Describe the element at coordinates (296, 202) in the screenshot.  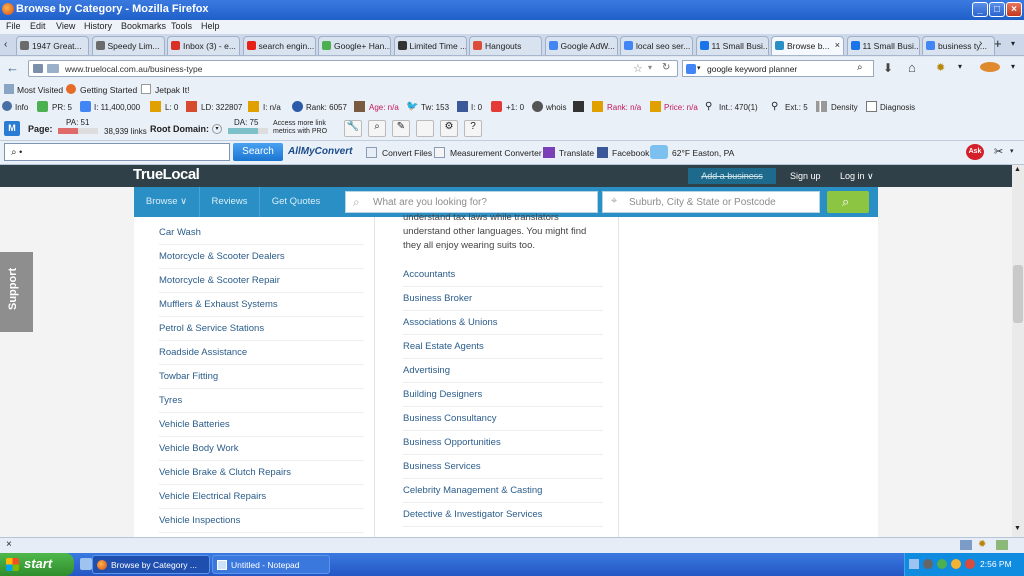
I see `nav-get-quotes: Get Quotes` at that location.